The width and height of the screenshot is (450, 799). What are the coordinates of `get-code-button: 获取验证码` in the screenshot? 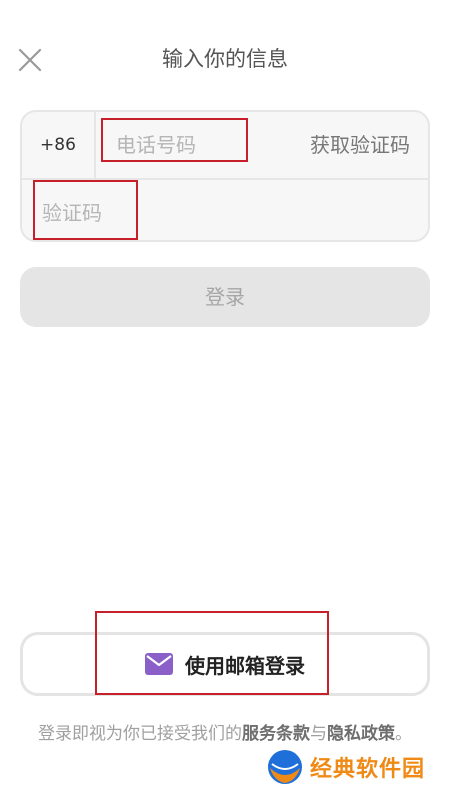 It's located at (360, 145).